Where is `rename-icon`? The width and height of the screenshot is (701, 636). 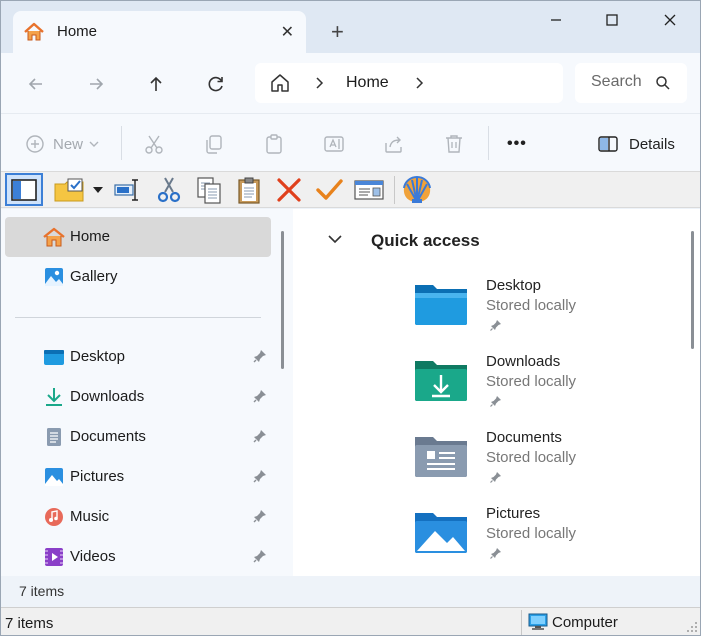
rename-icon is located at coordinates (334, 144).